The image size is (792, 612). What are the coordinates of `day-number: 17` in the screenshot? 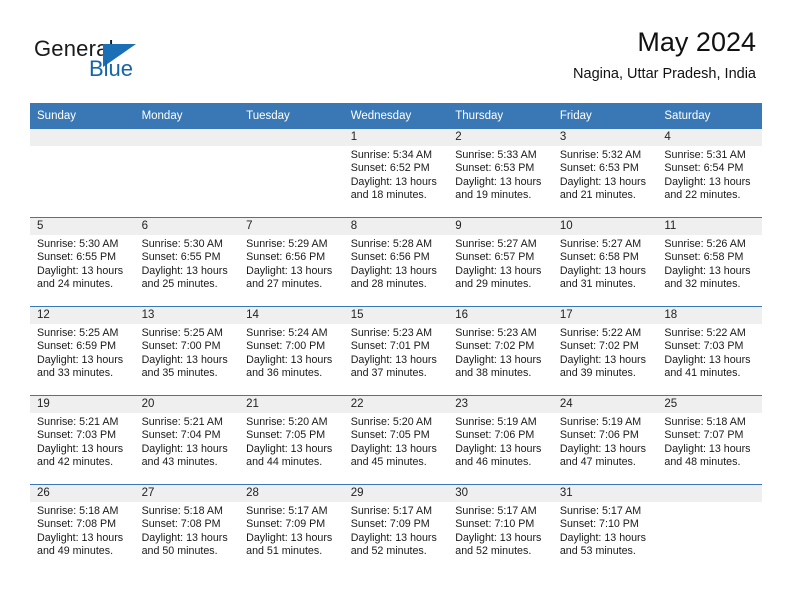 It's located at (605, 315).